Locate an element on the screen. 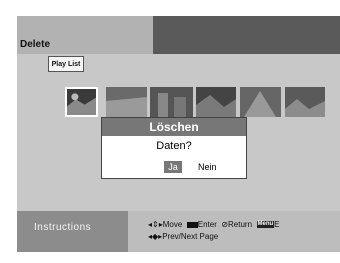 The height and width of the screenshot is (263, 340). instructions-row-2: ◂◆▸Prev/Next Page is located at coordinates (183, 236).